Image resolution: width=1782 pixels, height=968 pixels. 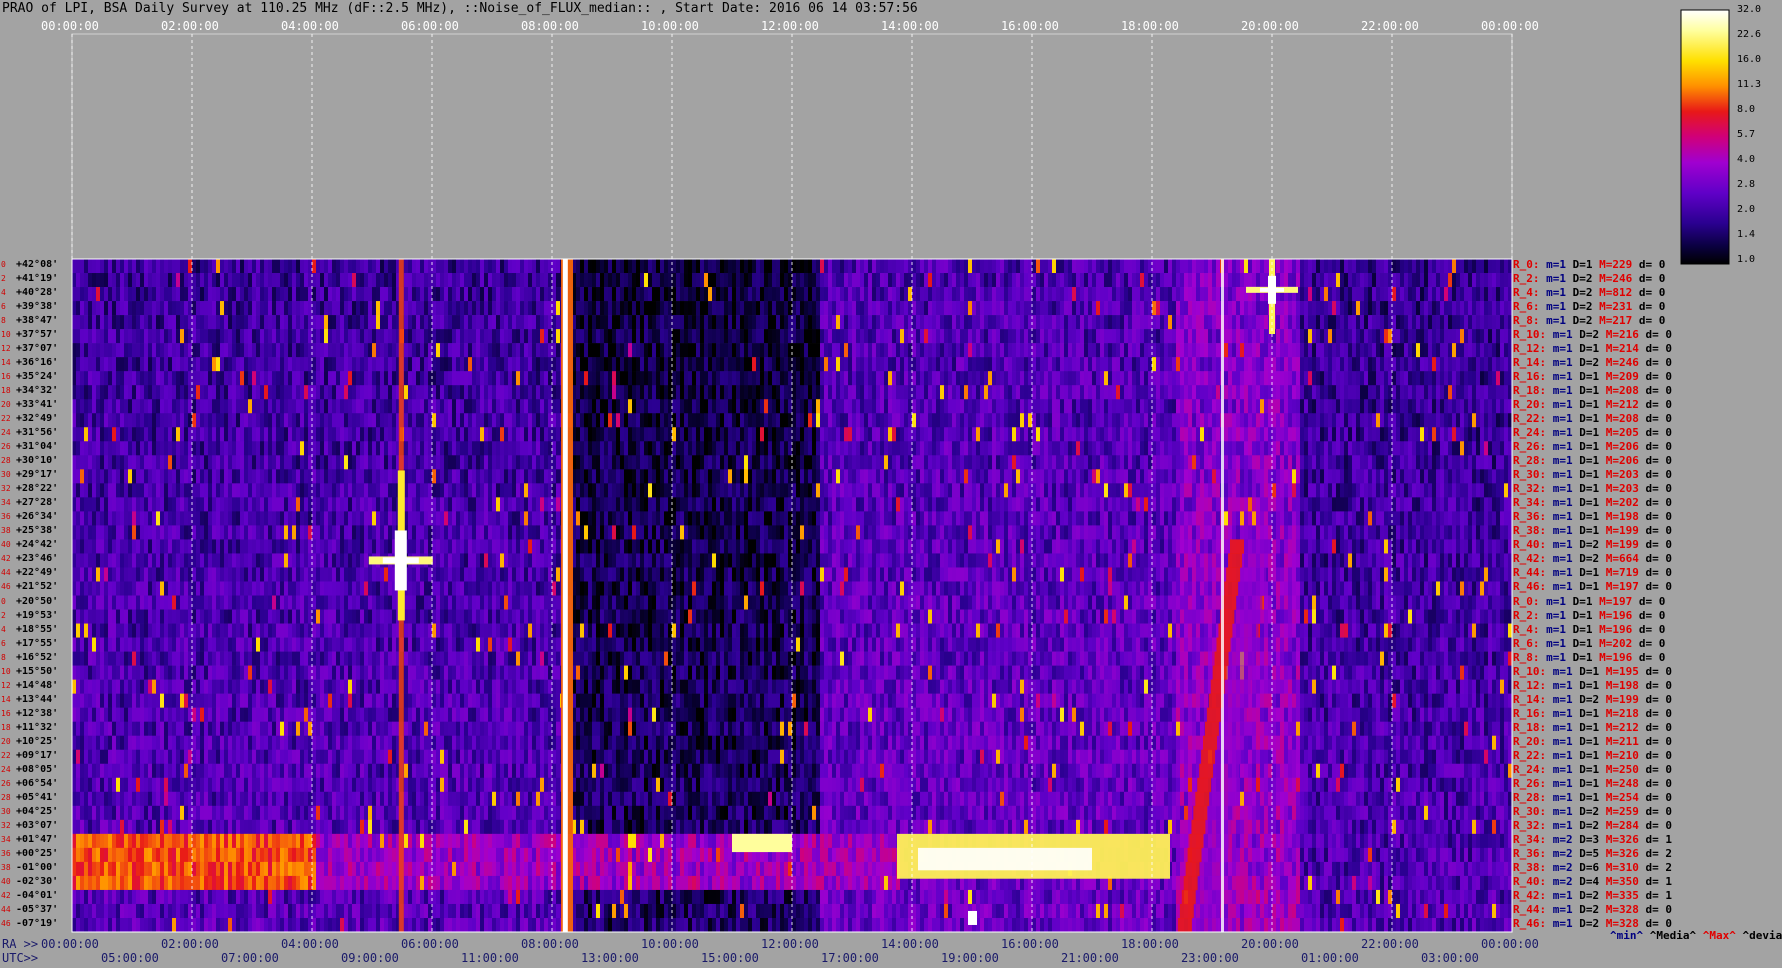 I want to click on utc-axis-tick: 05:00:00, so click(x=130, y=958).